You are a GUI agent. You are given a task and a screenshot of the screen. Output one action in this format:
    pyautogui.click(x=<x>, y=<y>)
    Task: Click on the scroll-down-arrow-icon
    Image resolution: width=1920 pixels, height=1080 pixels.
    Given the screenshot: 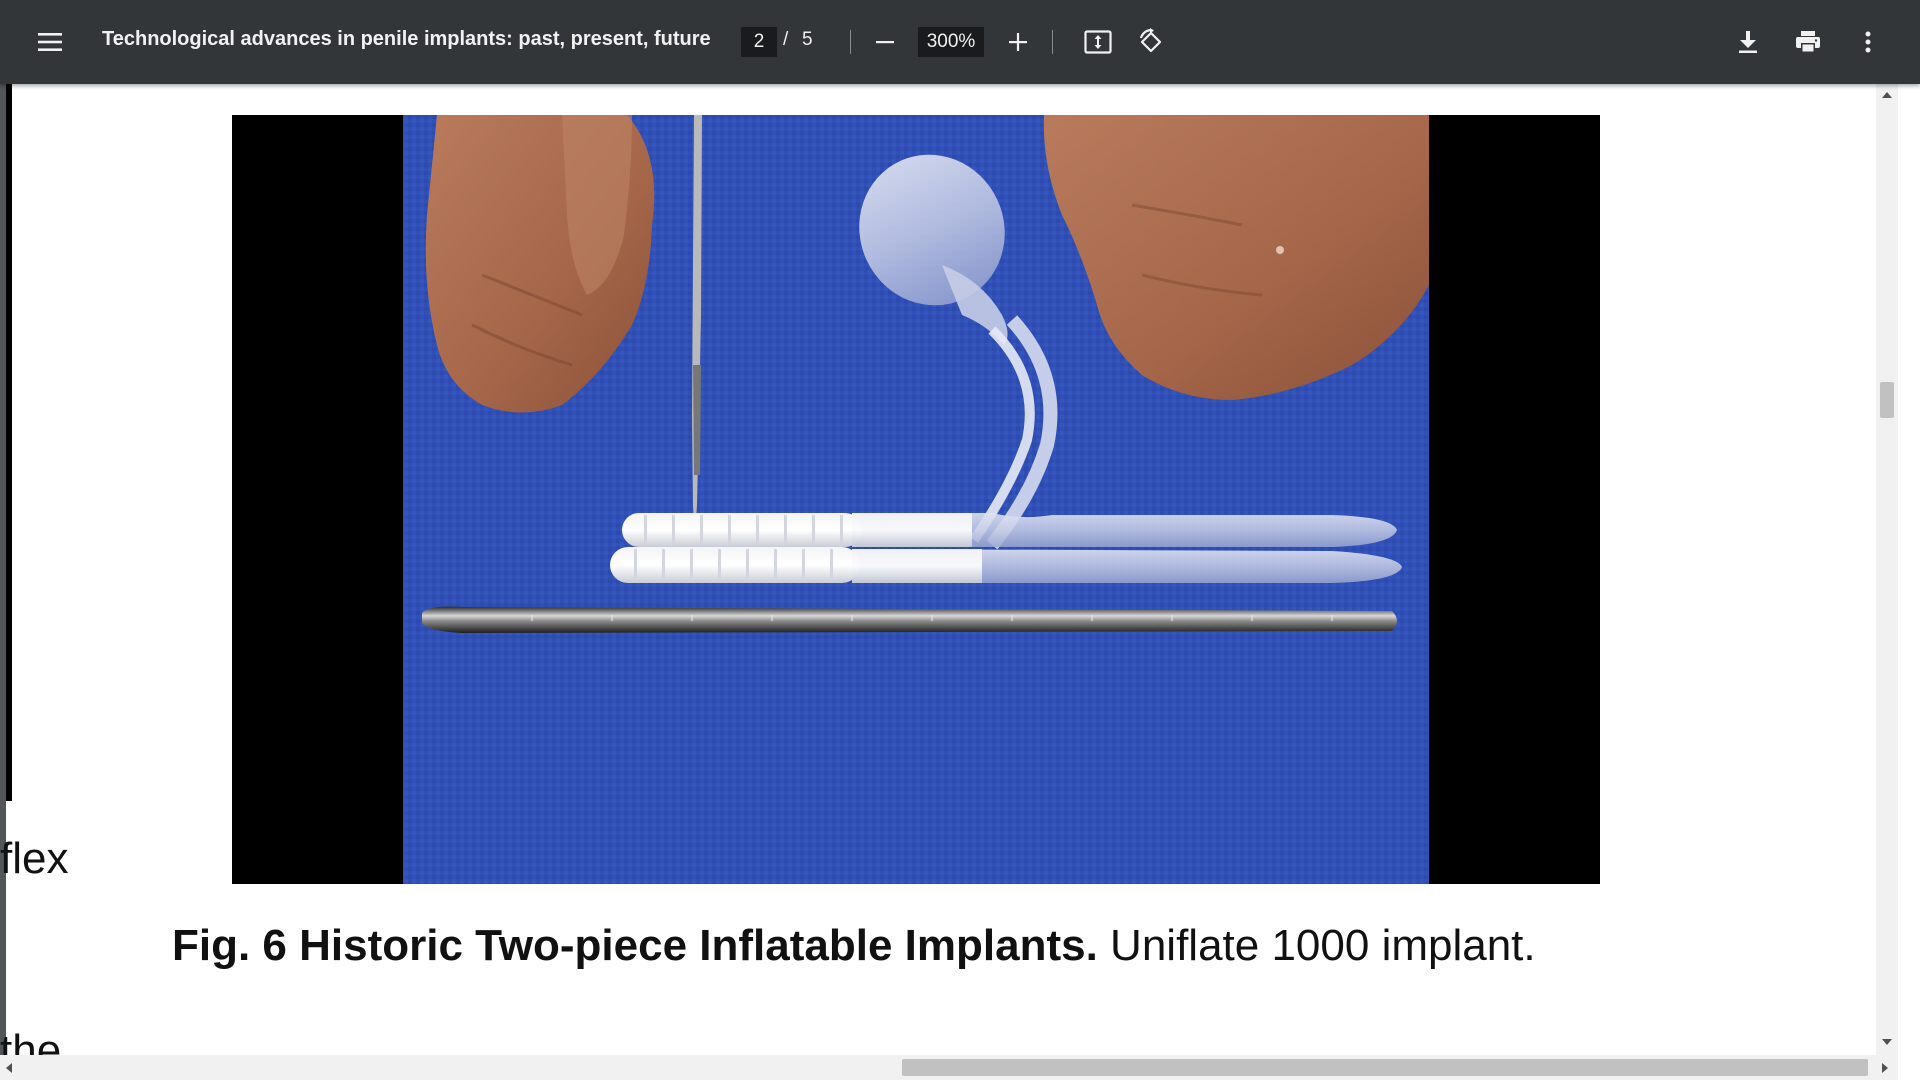 What is the action you would take?
    pyautogui.click(x=1887, y=1042)
    